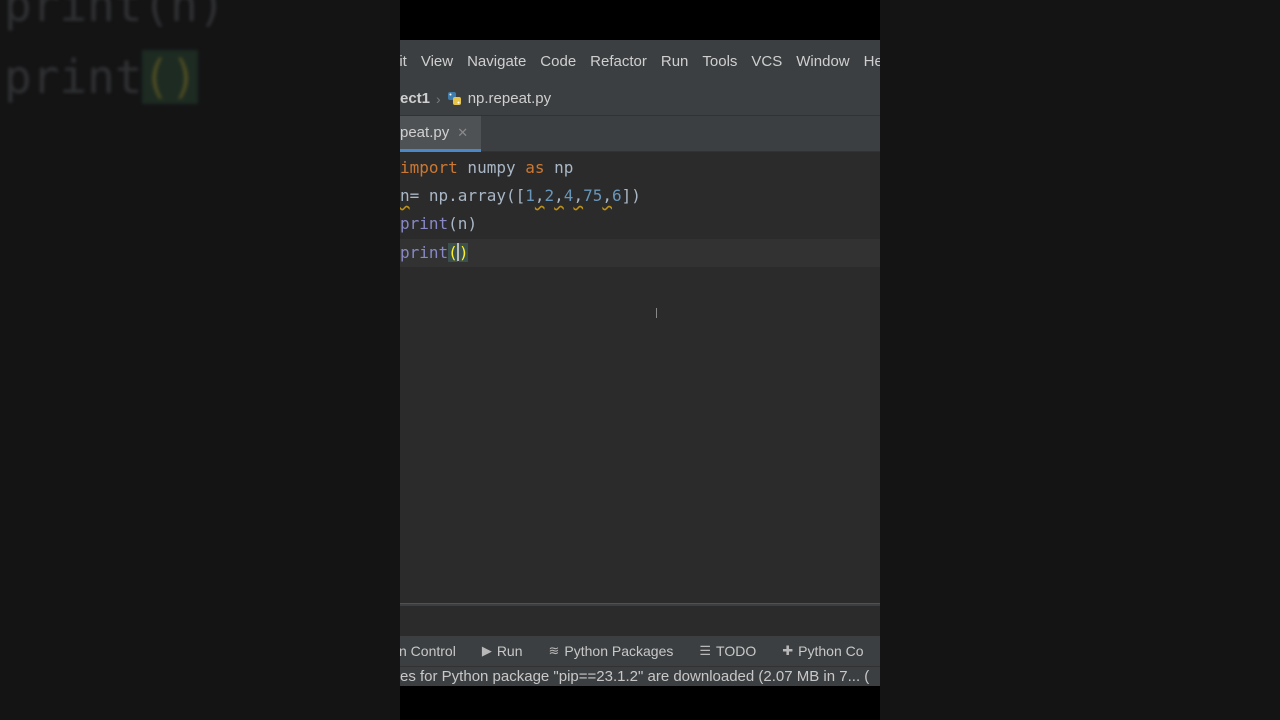  I want to click on tool-label: n Control, so click(428, 651).